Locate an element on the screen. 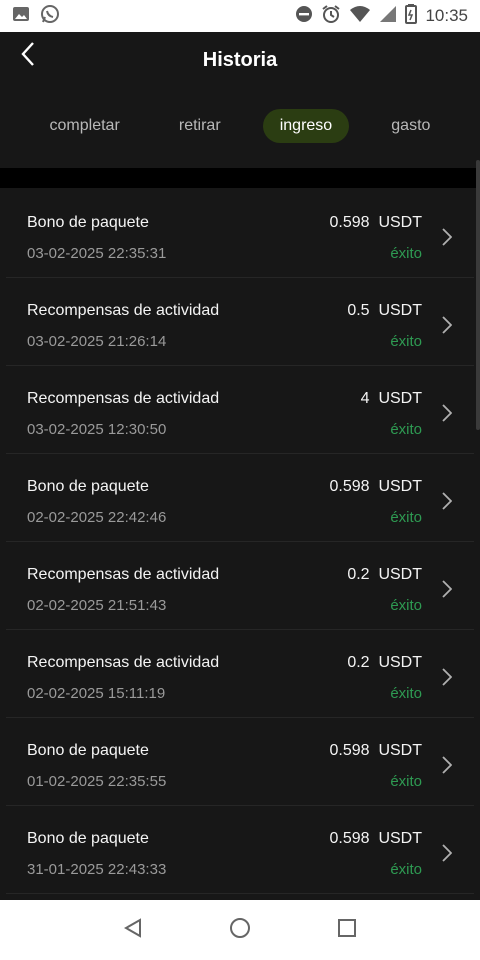 The image size is (480, 960). chevron-left-icon is located at coordinates (28, 56).